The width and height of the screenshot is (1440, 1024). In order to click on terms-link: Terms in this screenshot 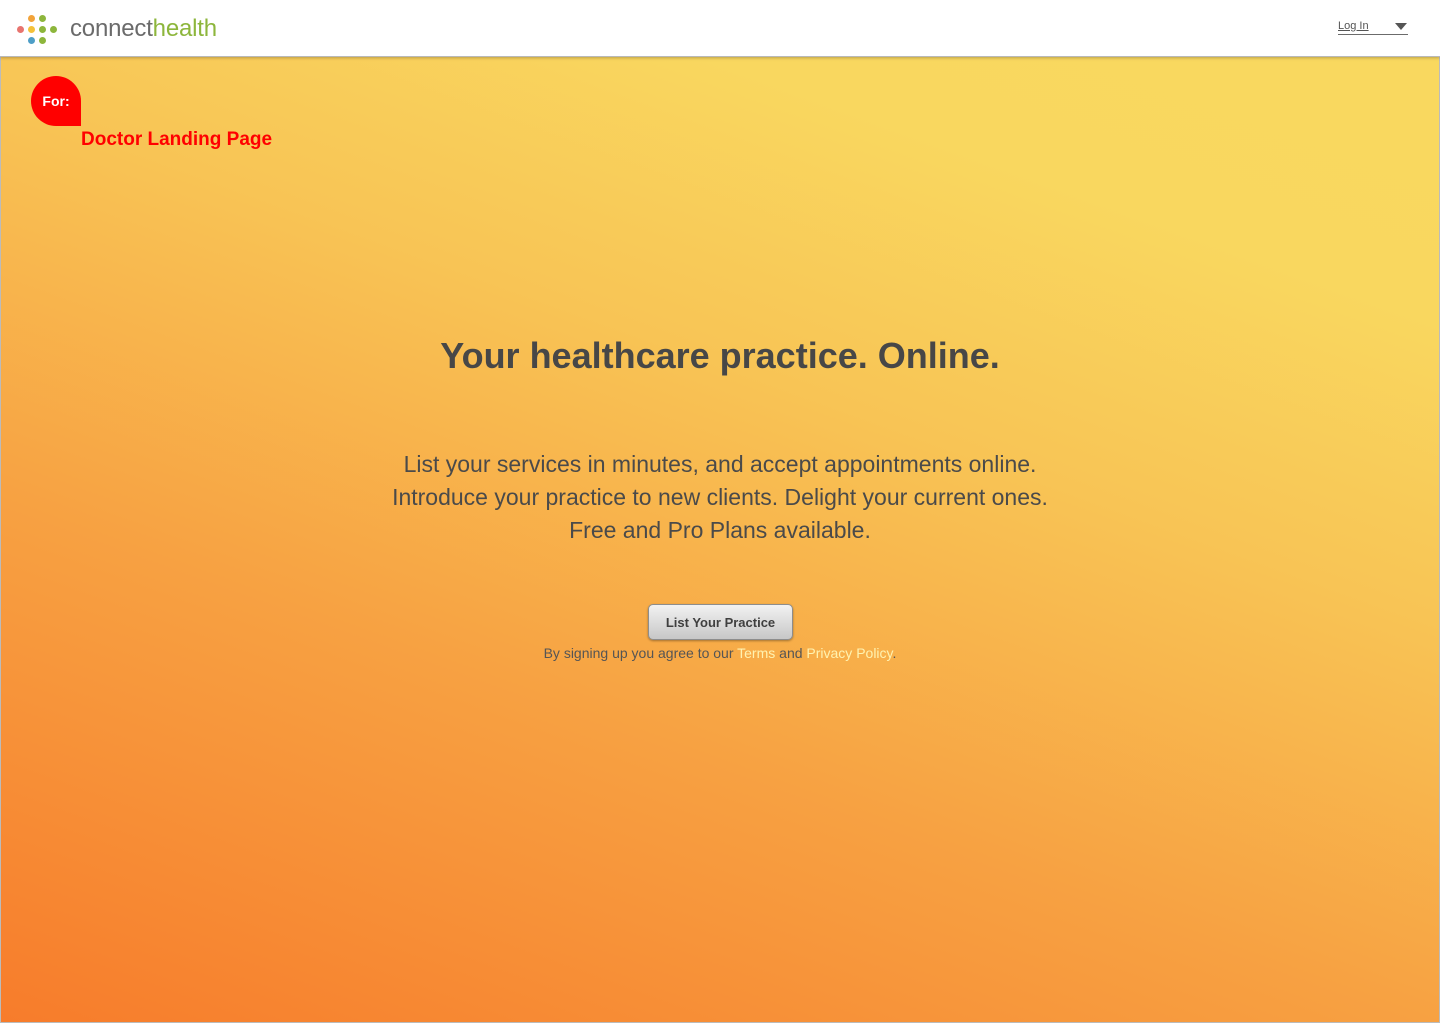, I will do `click(756, 653)`.